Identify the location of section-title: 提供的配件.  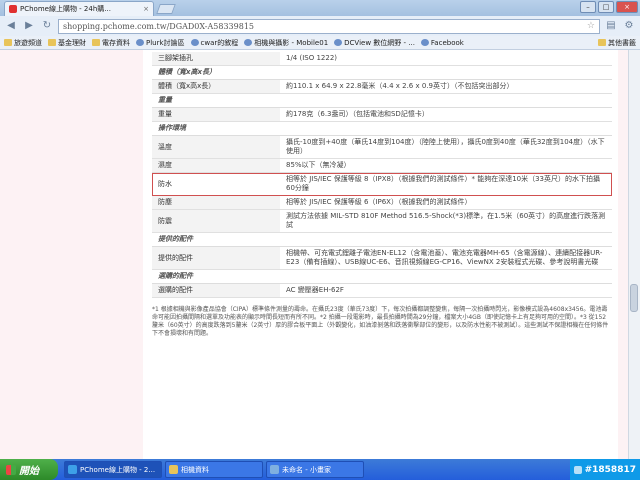
(382, 239).